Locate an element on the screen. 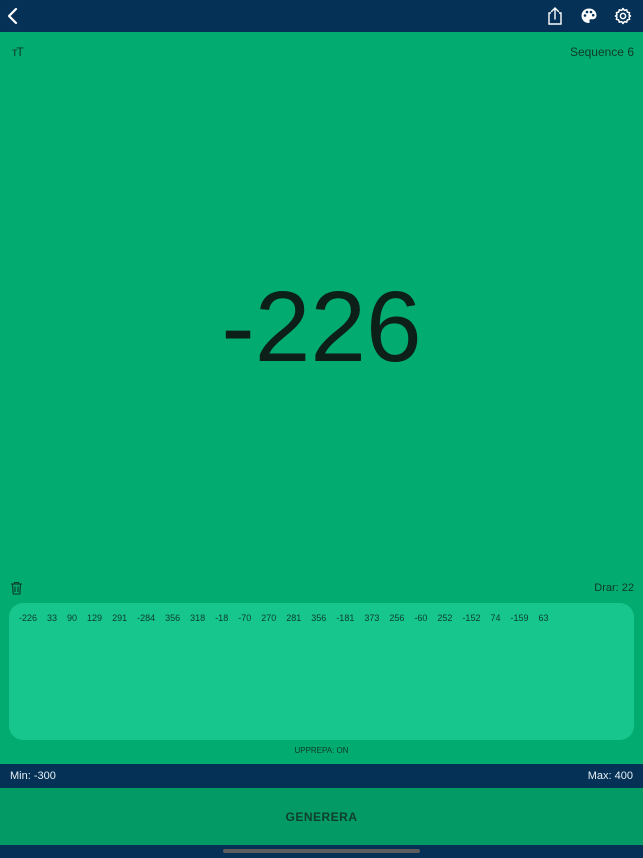  bottom-bar is located at coordinates (321, 851).